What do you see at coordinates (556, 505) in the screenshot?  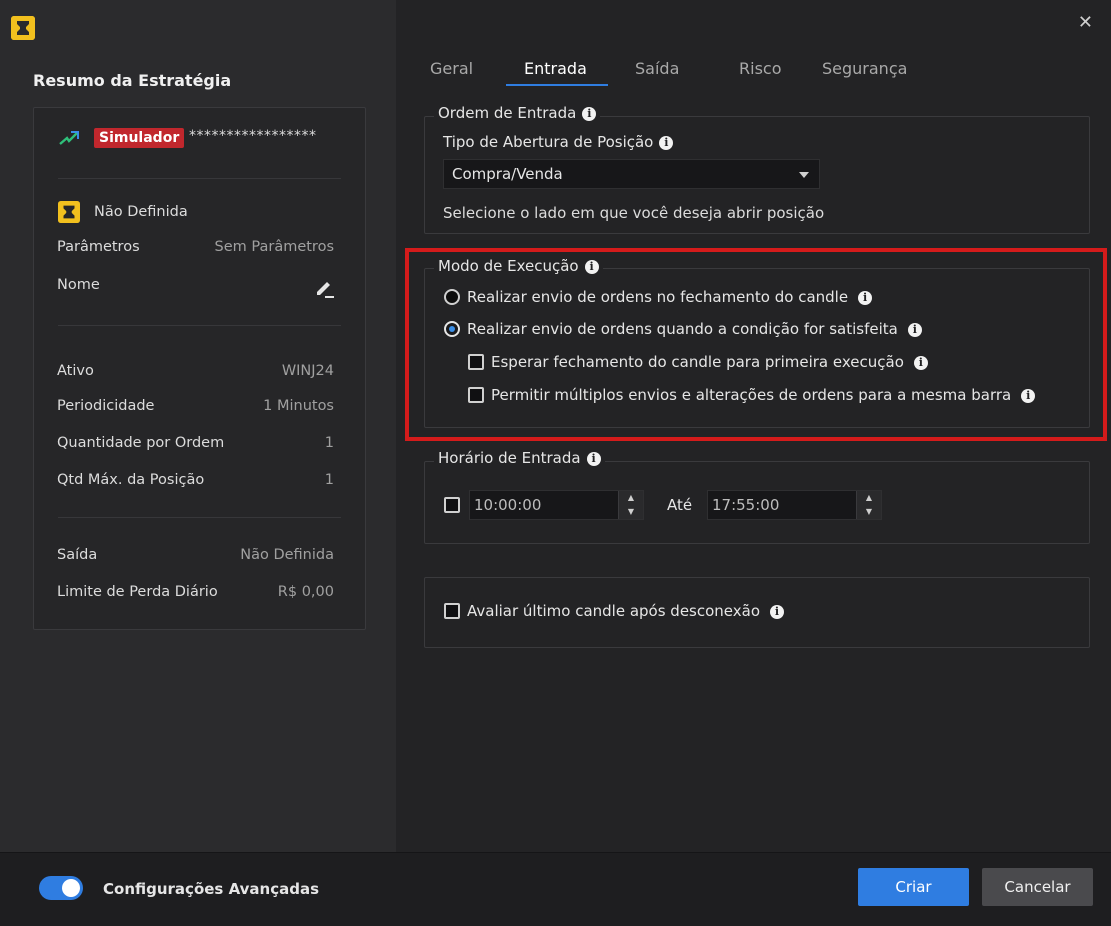 I see `horario-start-input: 10:00:00 ▲ ▼` at bounding box center [556, 505].